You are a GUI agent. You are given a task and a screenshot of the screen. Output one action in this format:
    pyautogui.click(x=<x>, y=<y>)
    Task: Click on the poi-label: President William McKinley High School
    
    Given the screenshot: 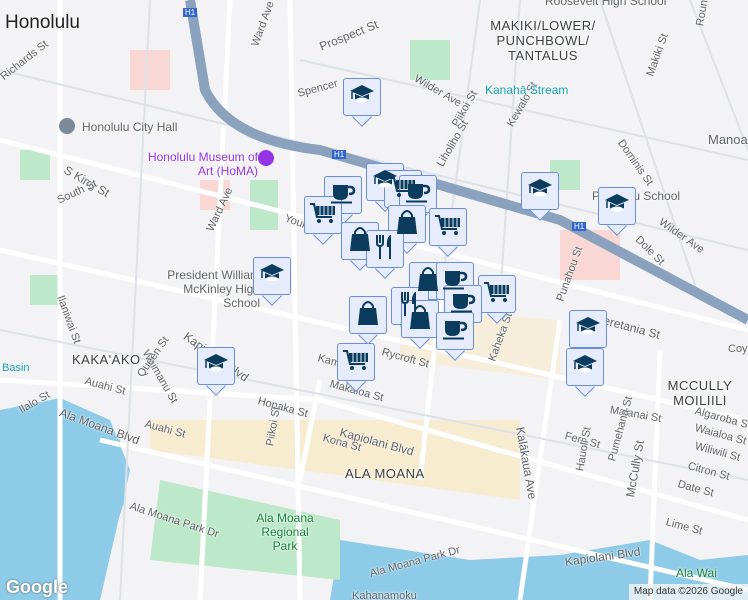 What is the action you would take?
    pyautogui.click(x=205, y=289)
    